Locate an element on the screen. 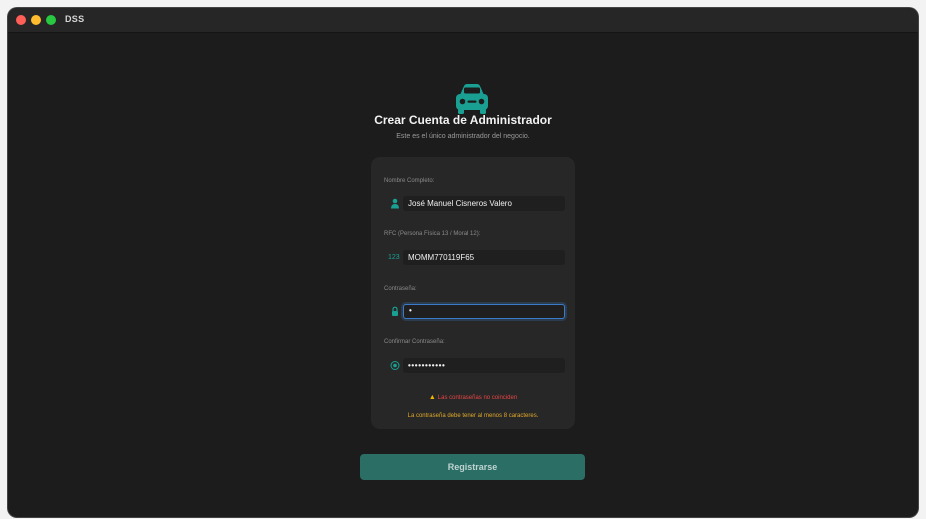 The image size is (926, 519). rfc-field-row: 123 MOMM770119F65 is located at coordinates (474, 257).